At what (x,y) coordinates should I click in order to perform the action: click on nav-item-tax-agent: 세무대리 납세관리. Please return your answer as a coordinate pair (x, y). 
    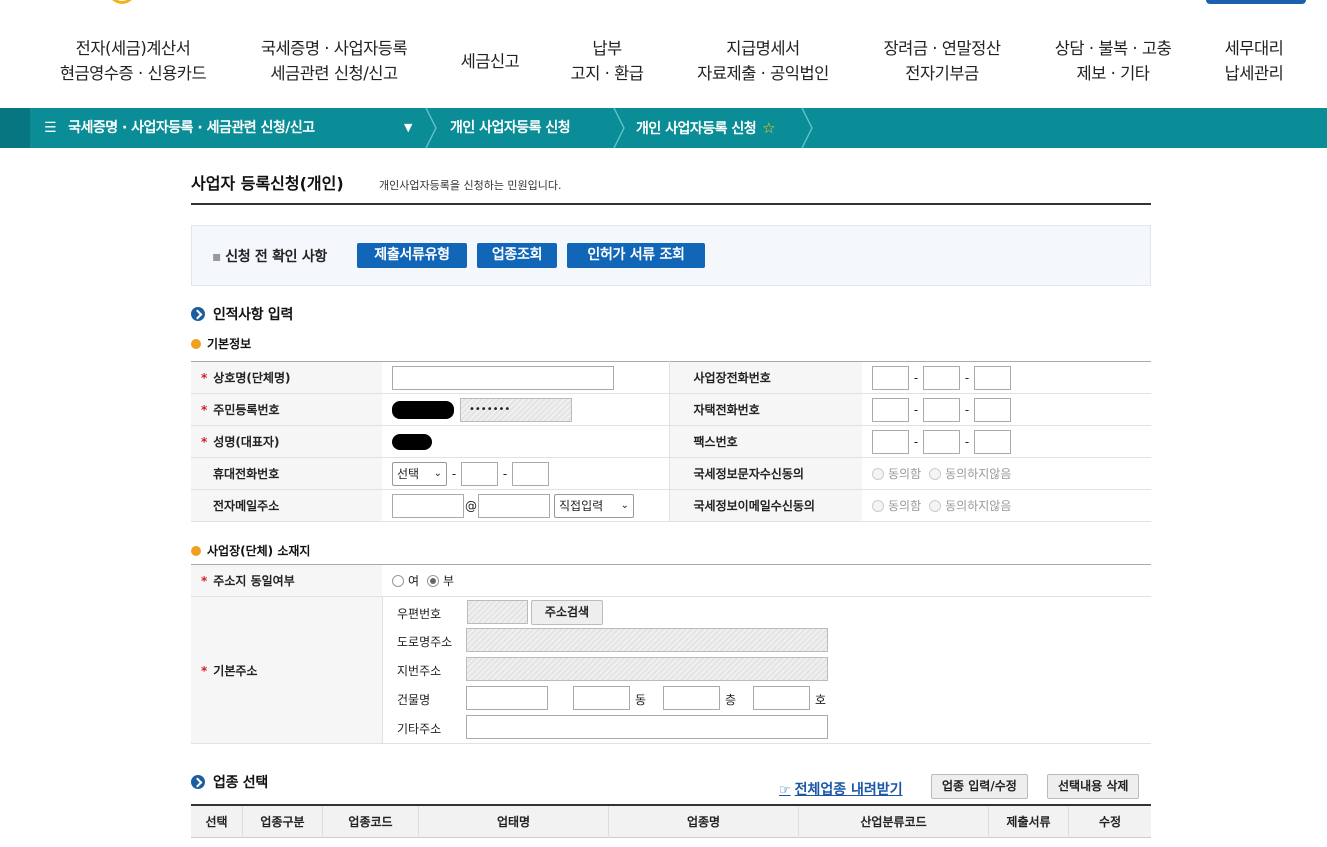
    Looking at the image, I should click on (1254, 61).